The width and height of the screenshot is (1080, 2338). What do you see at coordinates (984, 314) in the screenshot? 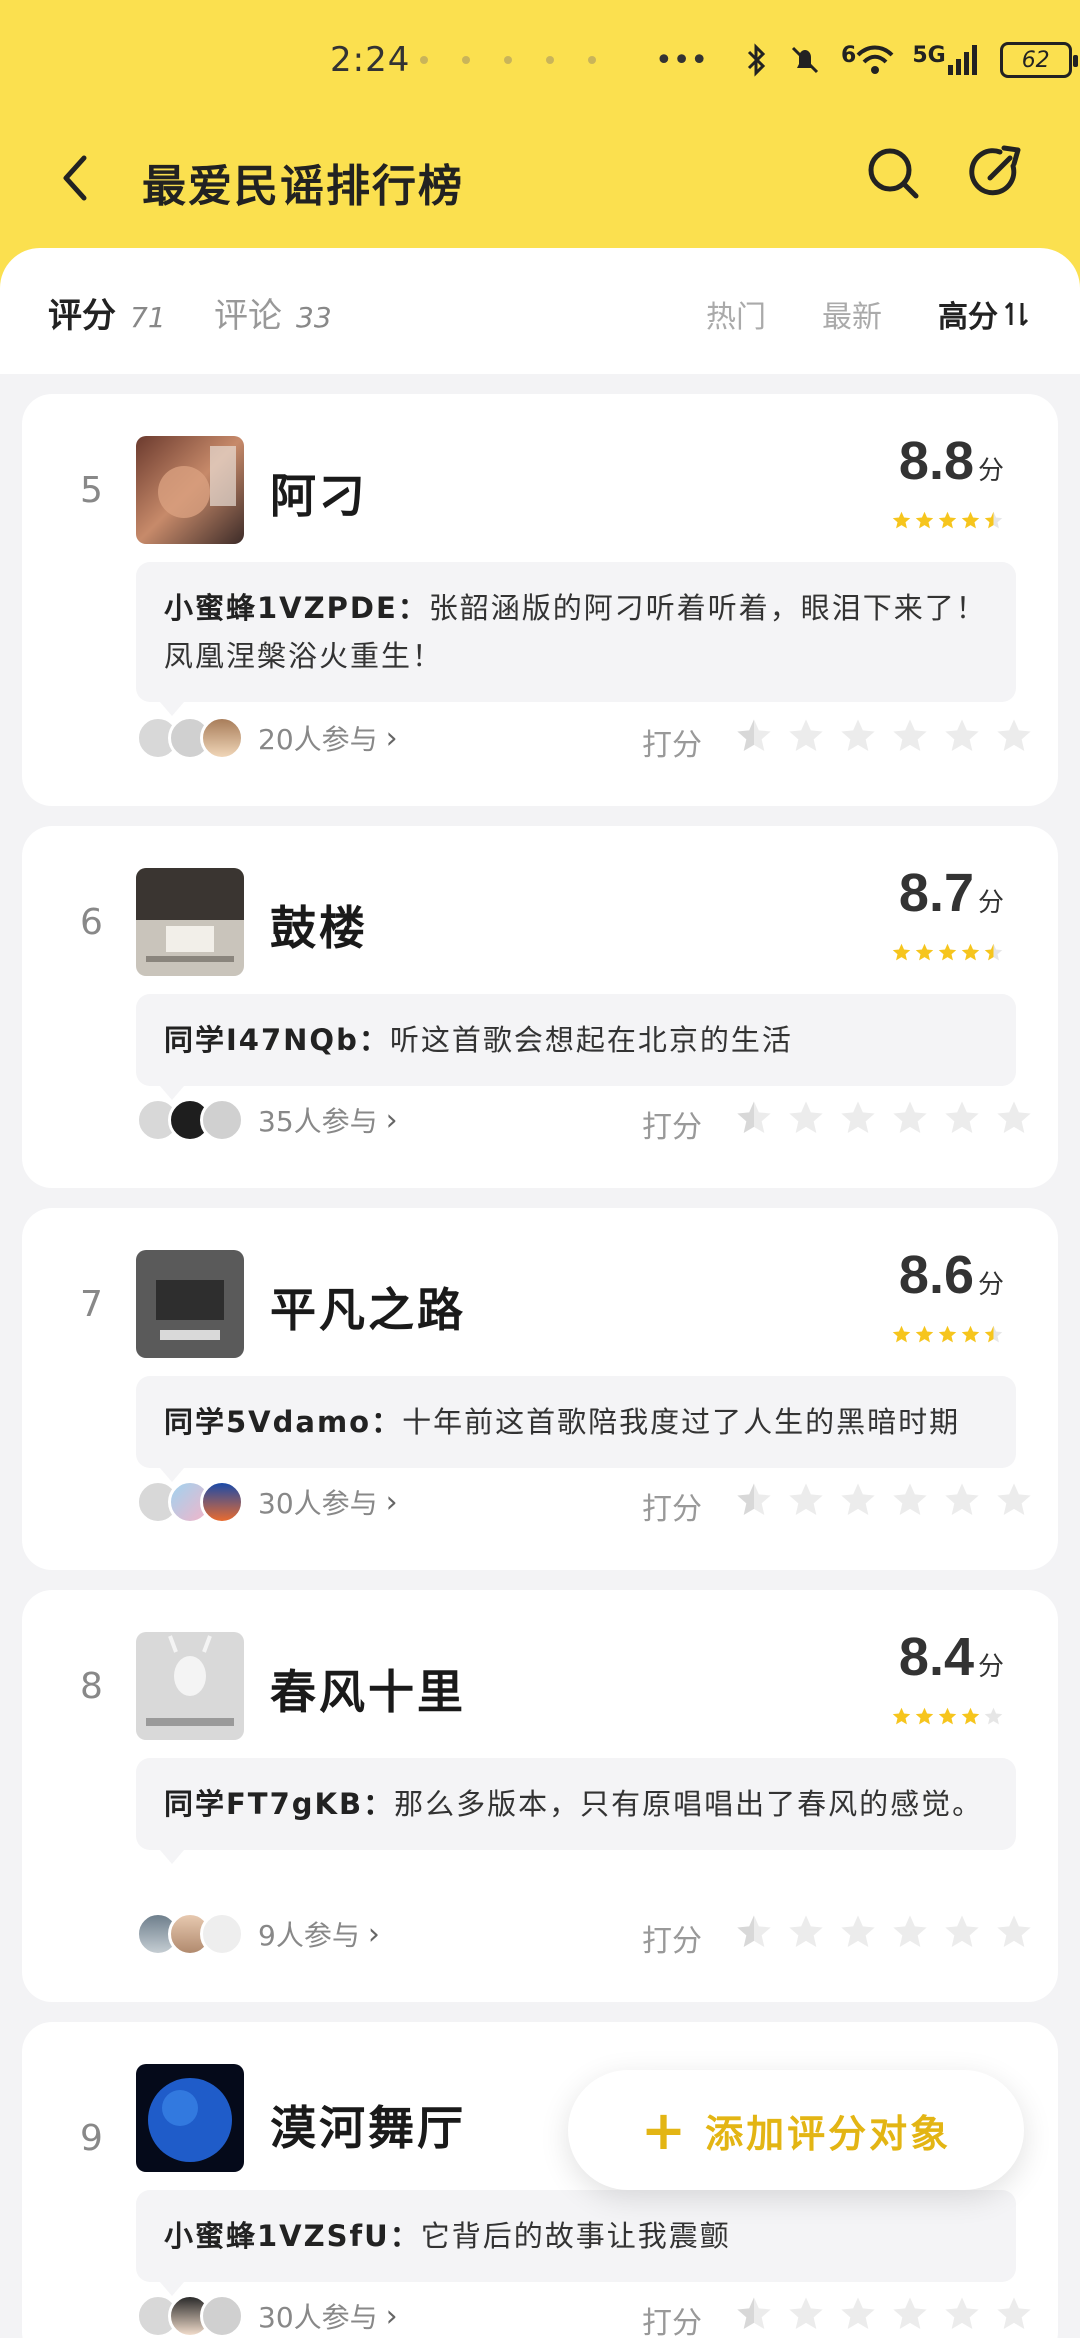
I see `sort-high-score: 高分` at bounding box center [984, 314].